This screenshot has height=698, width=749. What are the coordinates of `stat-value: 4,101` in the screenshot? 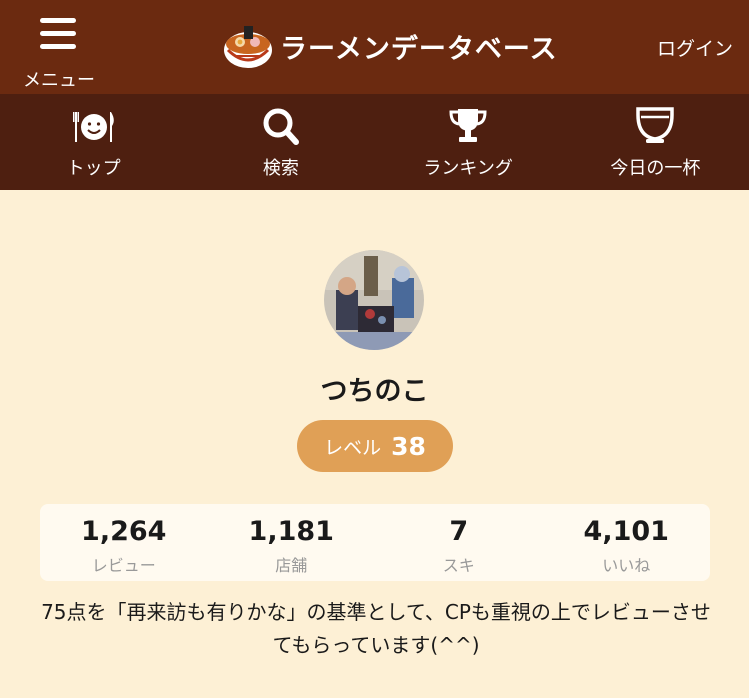 It's located at (626, 531).